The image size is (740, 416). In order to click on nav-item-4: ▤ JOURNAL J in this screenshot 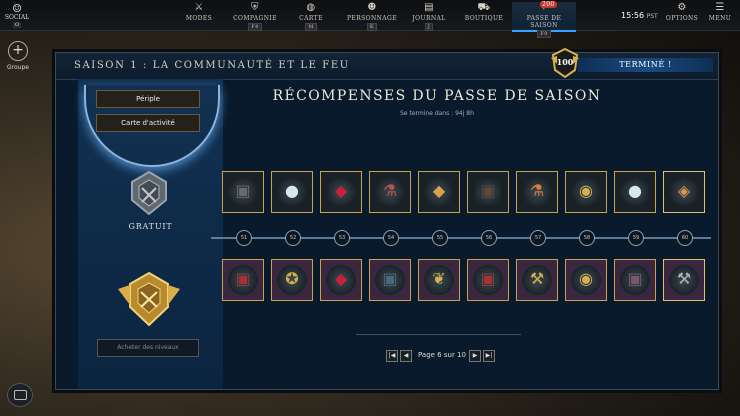, I will do `click(429, 16)`.